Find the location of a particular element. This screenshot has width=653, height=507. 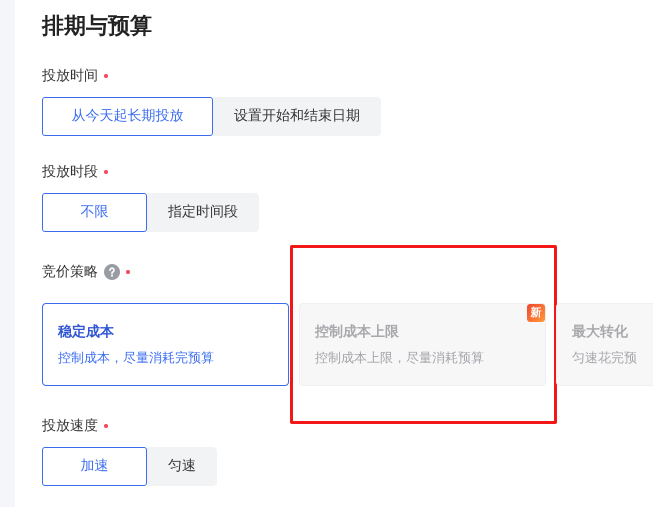

help-icon is located at coordinates (112, 272).